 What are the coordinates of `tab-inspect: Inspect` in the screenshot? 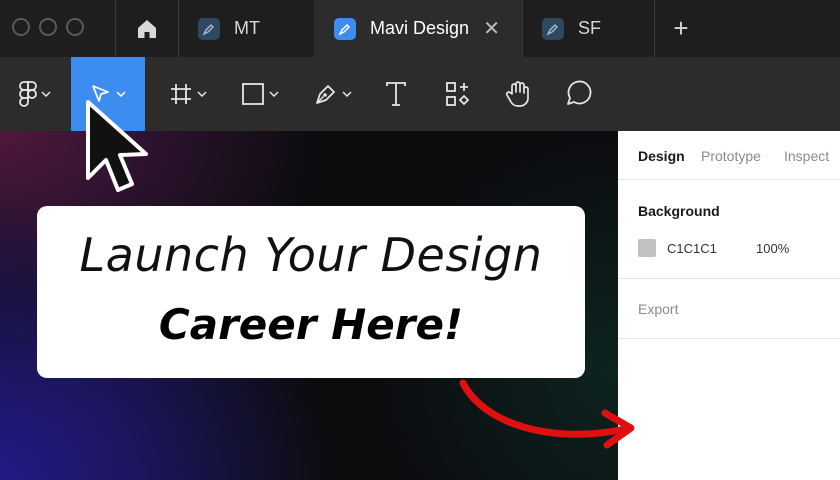 It's located at (806, 156).